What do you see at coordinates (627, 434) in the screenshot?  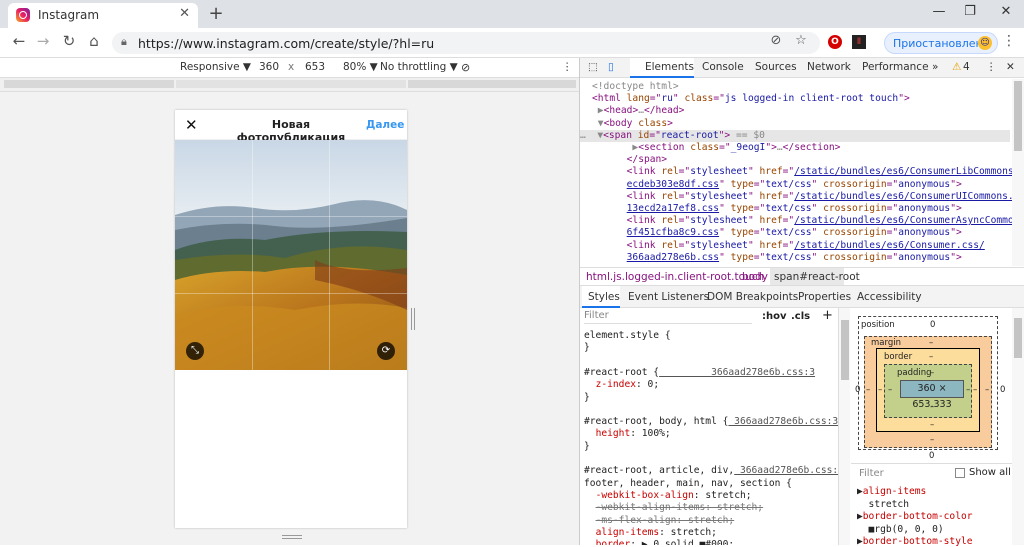 I see `style-line: height: 100%;` at bounding box center [627, 434].